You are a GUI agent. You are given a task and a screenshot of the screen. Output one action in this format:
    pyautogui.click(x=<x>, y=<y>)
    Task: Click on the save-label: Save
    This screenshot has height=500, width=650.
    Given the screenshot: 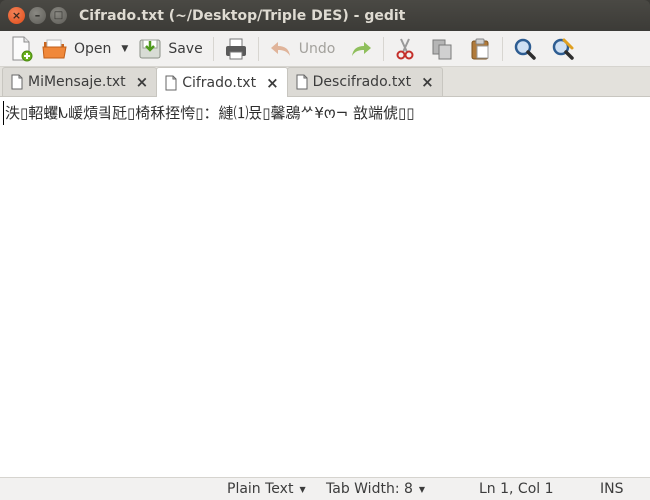 What is the action you would take?
    pyautogui.click(x=185, y=48)
    